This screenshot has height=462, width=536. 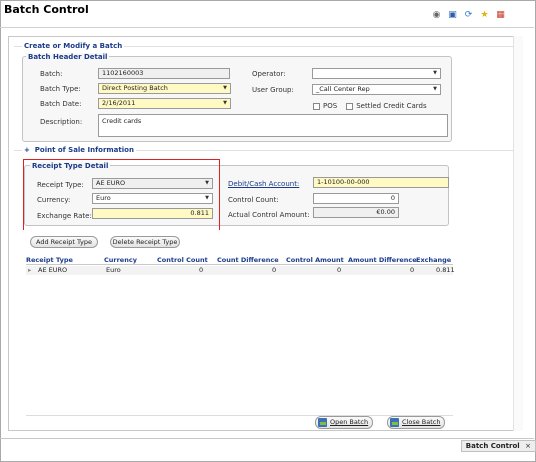 What do you see at coordinates (269, 215) in the screenshot?
I see `actual-control-amount-label: Actual Control Amount:` at bounding box center [269, 215].